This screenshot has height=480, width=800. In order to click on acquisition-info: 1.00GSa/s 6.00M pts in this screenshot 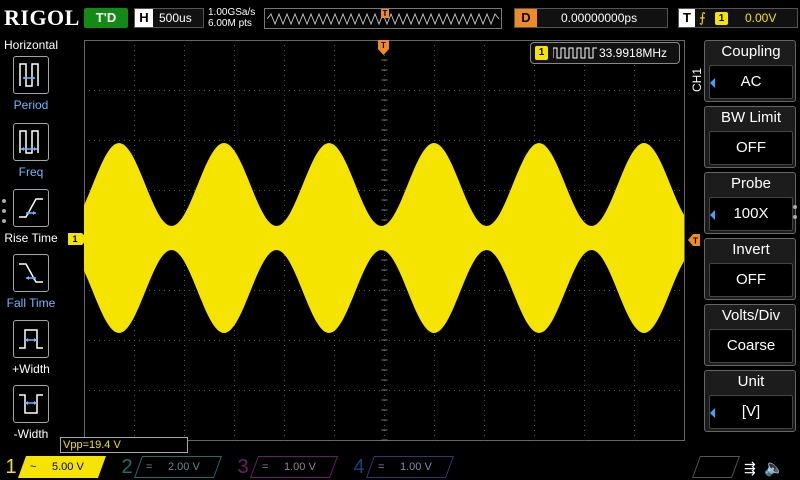, I will do `click(231, 18)`.